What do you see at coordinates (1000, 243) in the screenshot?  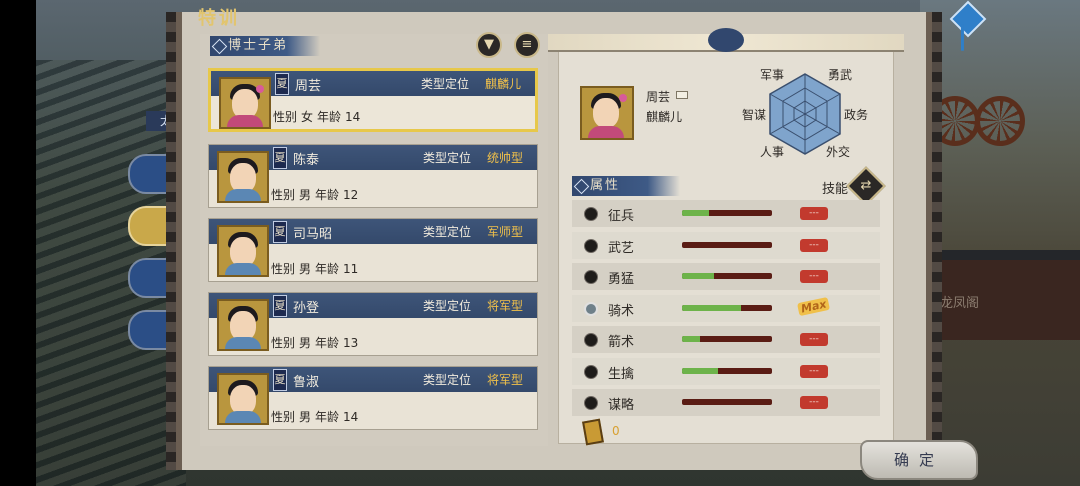 I see `background-right-scene: 龙凤阁` at bounding box center [1000, 243].